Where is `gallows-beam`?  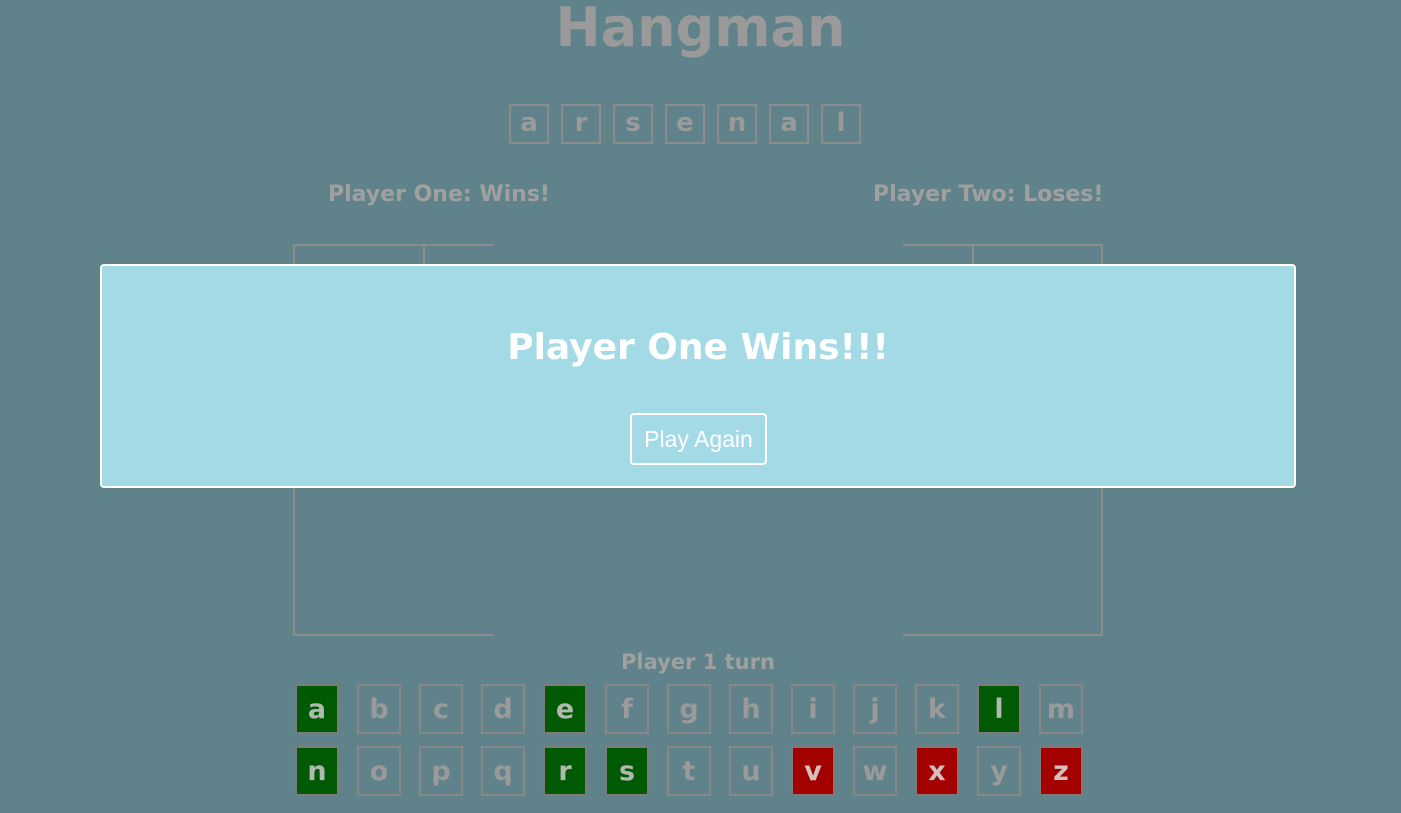
gallows-beam is located at coordinates (359, 245).